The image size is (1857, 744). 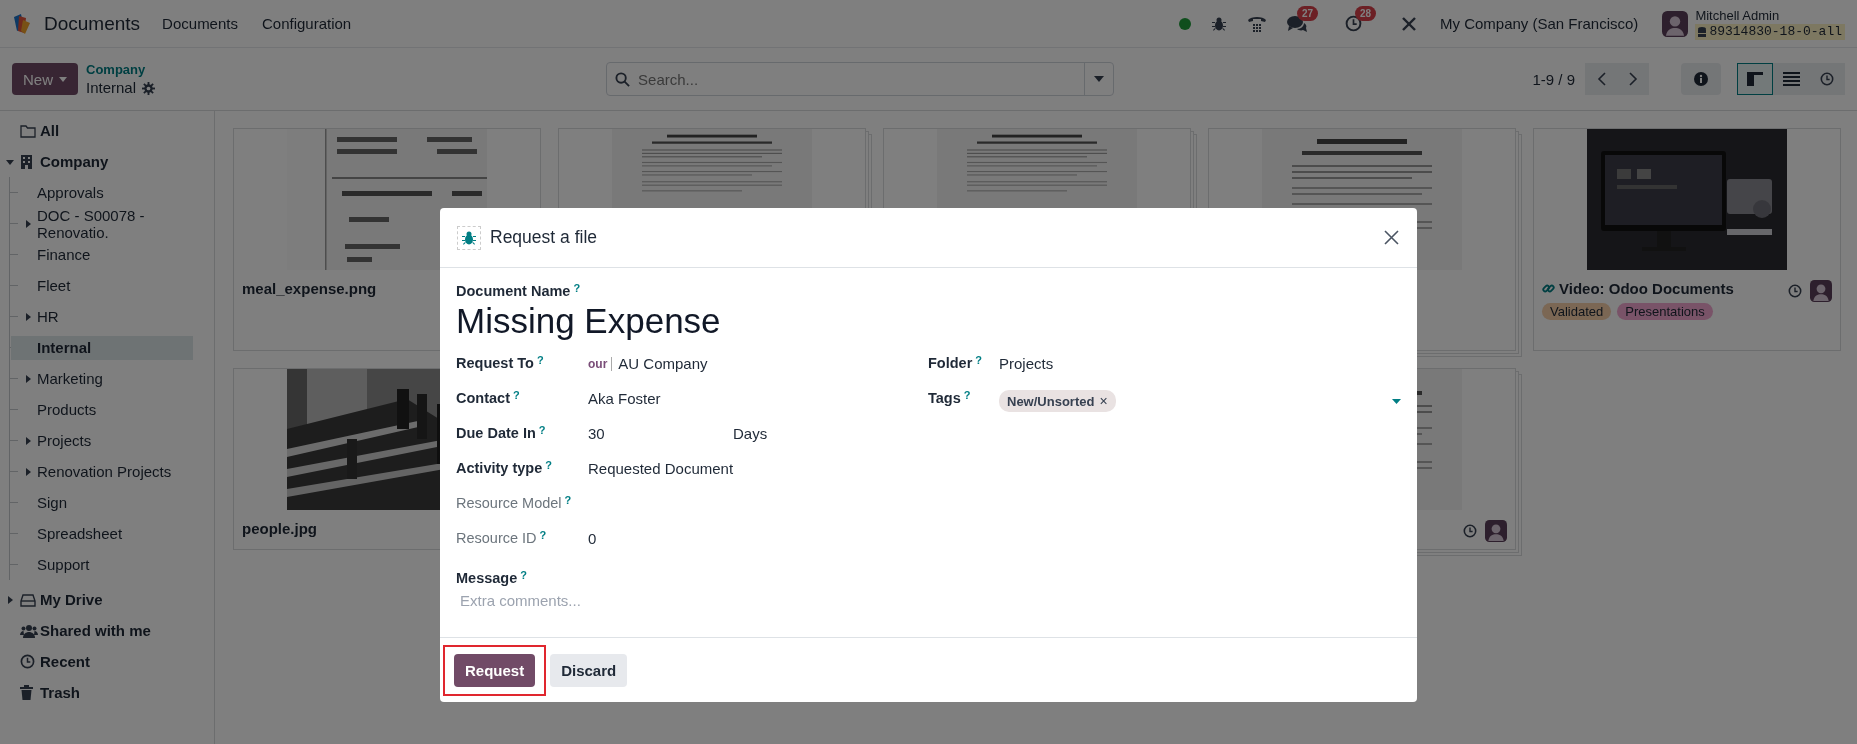 What do you see at coordinates (1103, 401) in the screenshot?
I see `remove-button: ×` at bounding box center [1103, 401].